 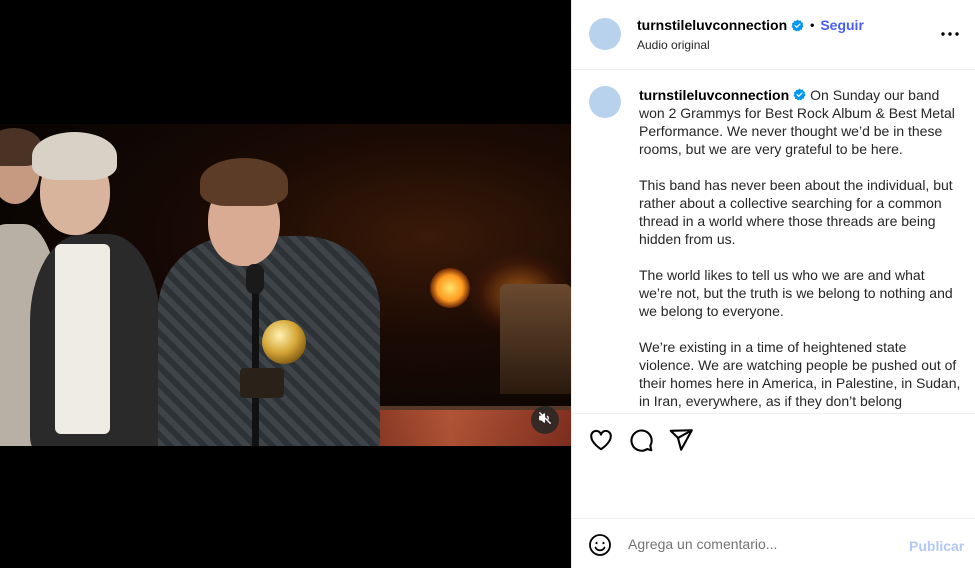 I want to click on action-bar, so click(x=773, y=465).